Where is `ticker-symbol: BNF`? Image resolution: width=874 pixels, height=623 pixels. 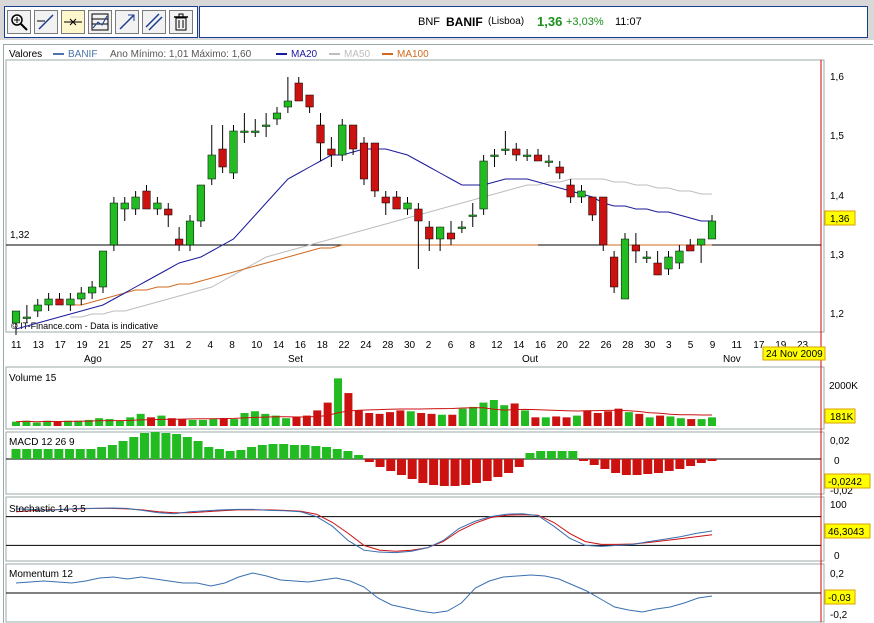 ticker-symbol: BNF is located at coordinates (429, 22).